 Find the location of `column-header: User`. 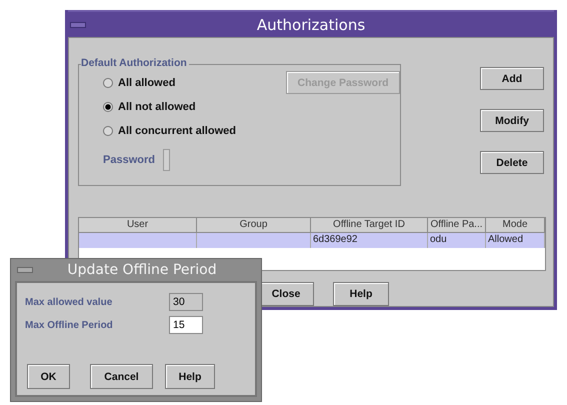

column-header: User is located at coordinates (138, 225).